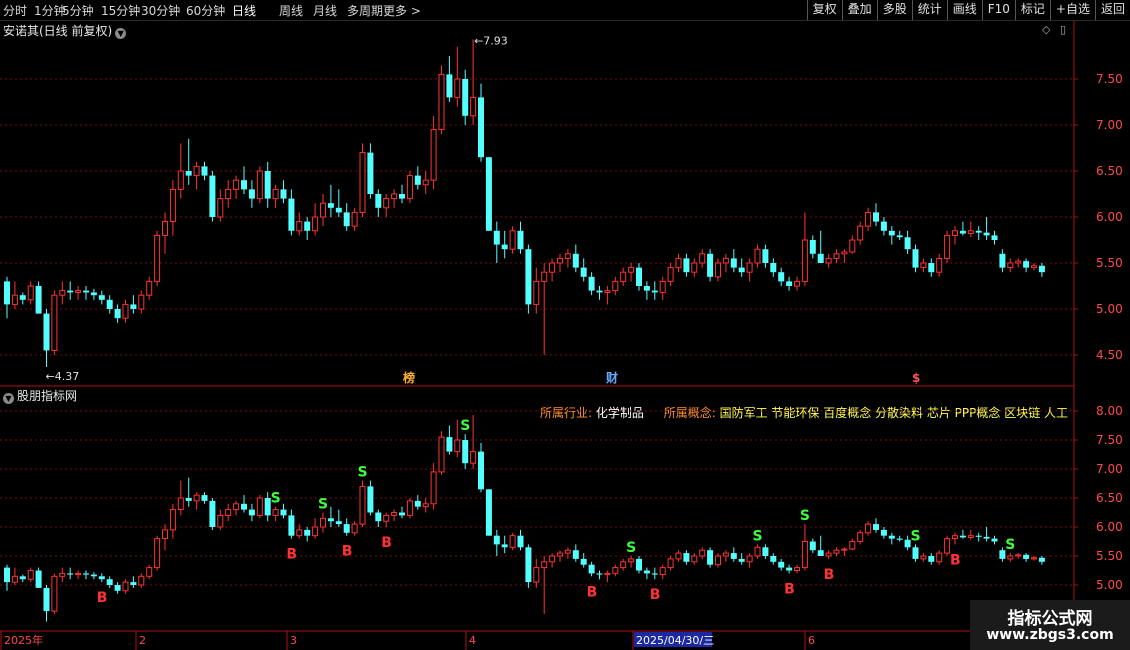  Describe the element at coordinates (1109, 498) in the screenshot. I see `indicator-tick-label: 6.50` at that location.